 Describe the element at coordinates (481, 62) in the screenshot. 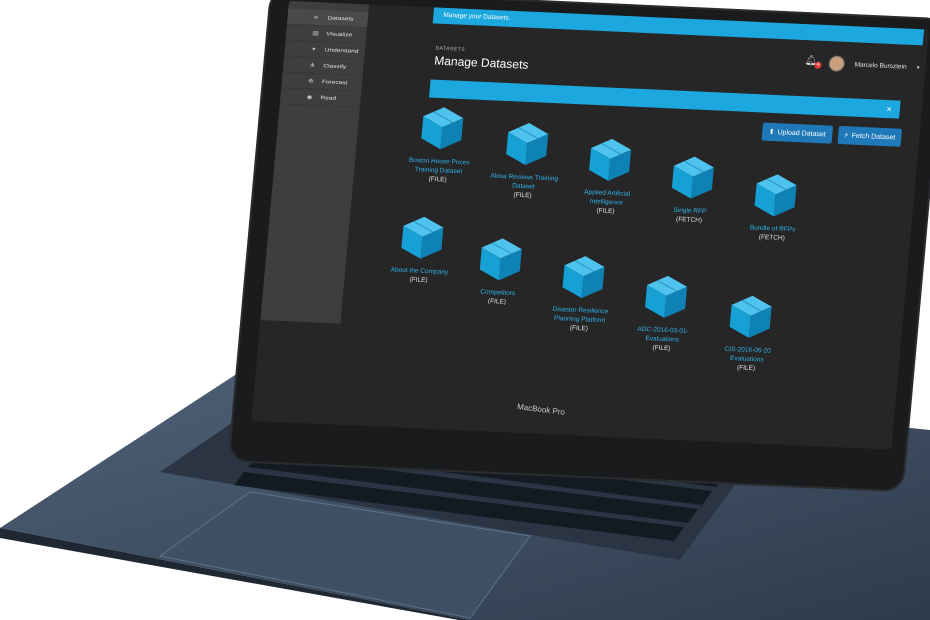

I see `page-title: Manage Datasets` at that location.